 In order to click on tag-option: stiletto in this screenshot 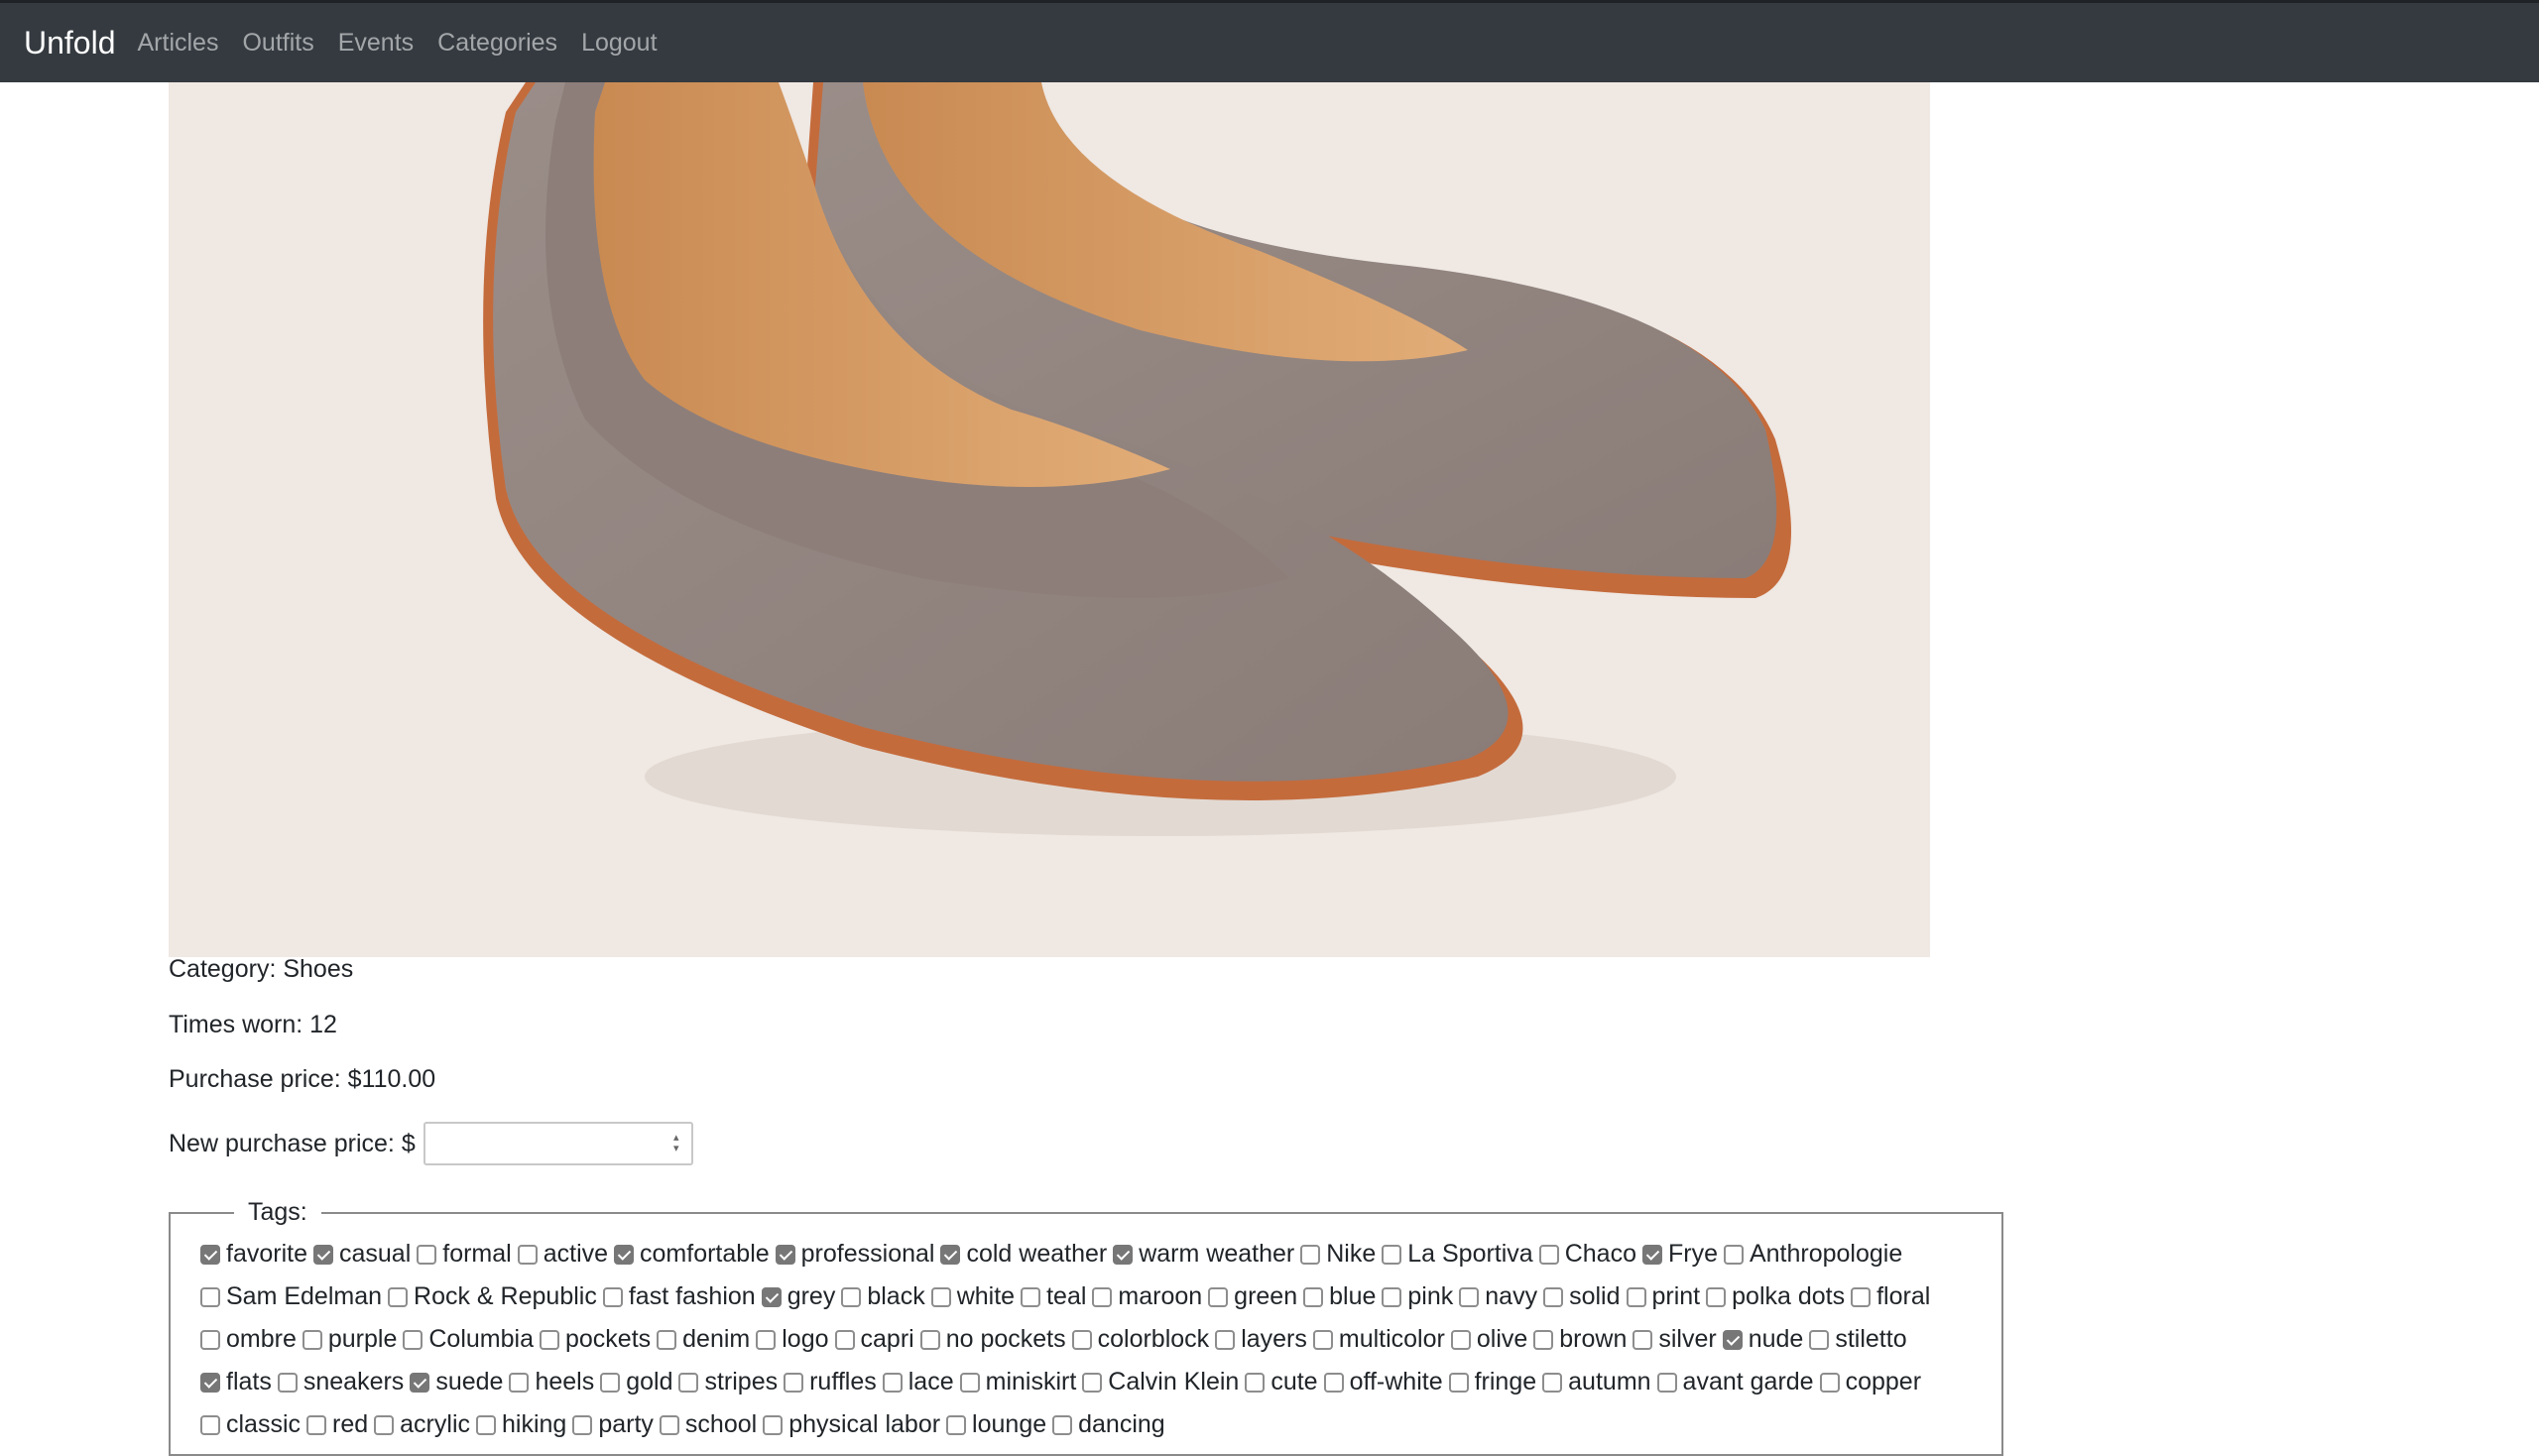, I will do `click(1858, 1339)`.